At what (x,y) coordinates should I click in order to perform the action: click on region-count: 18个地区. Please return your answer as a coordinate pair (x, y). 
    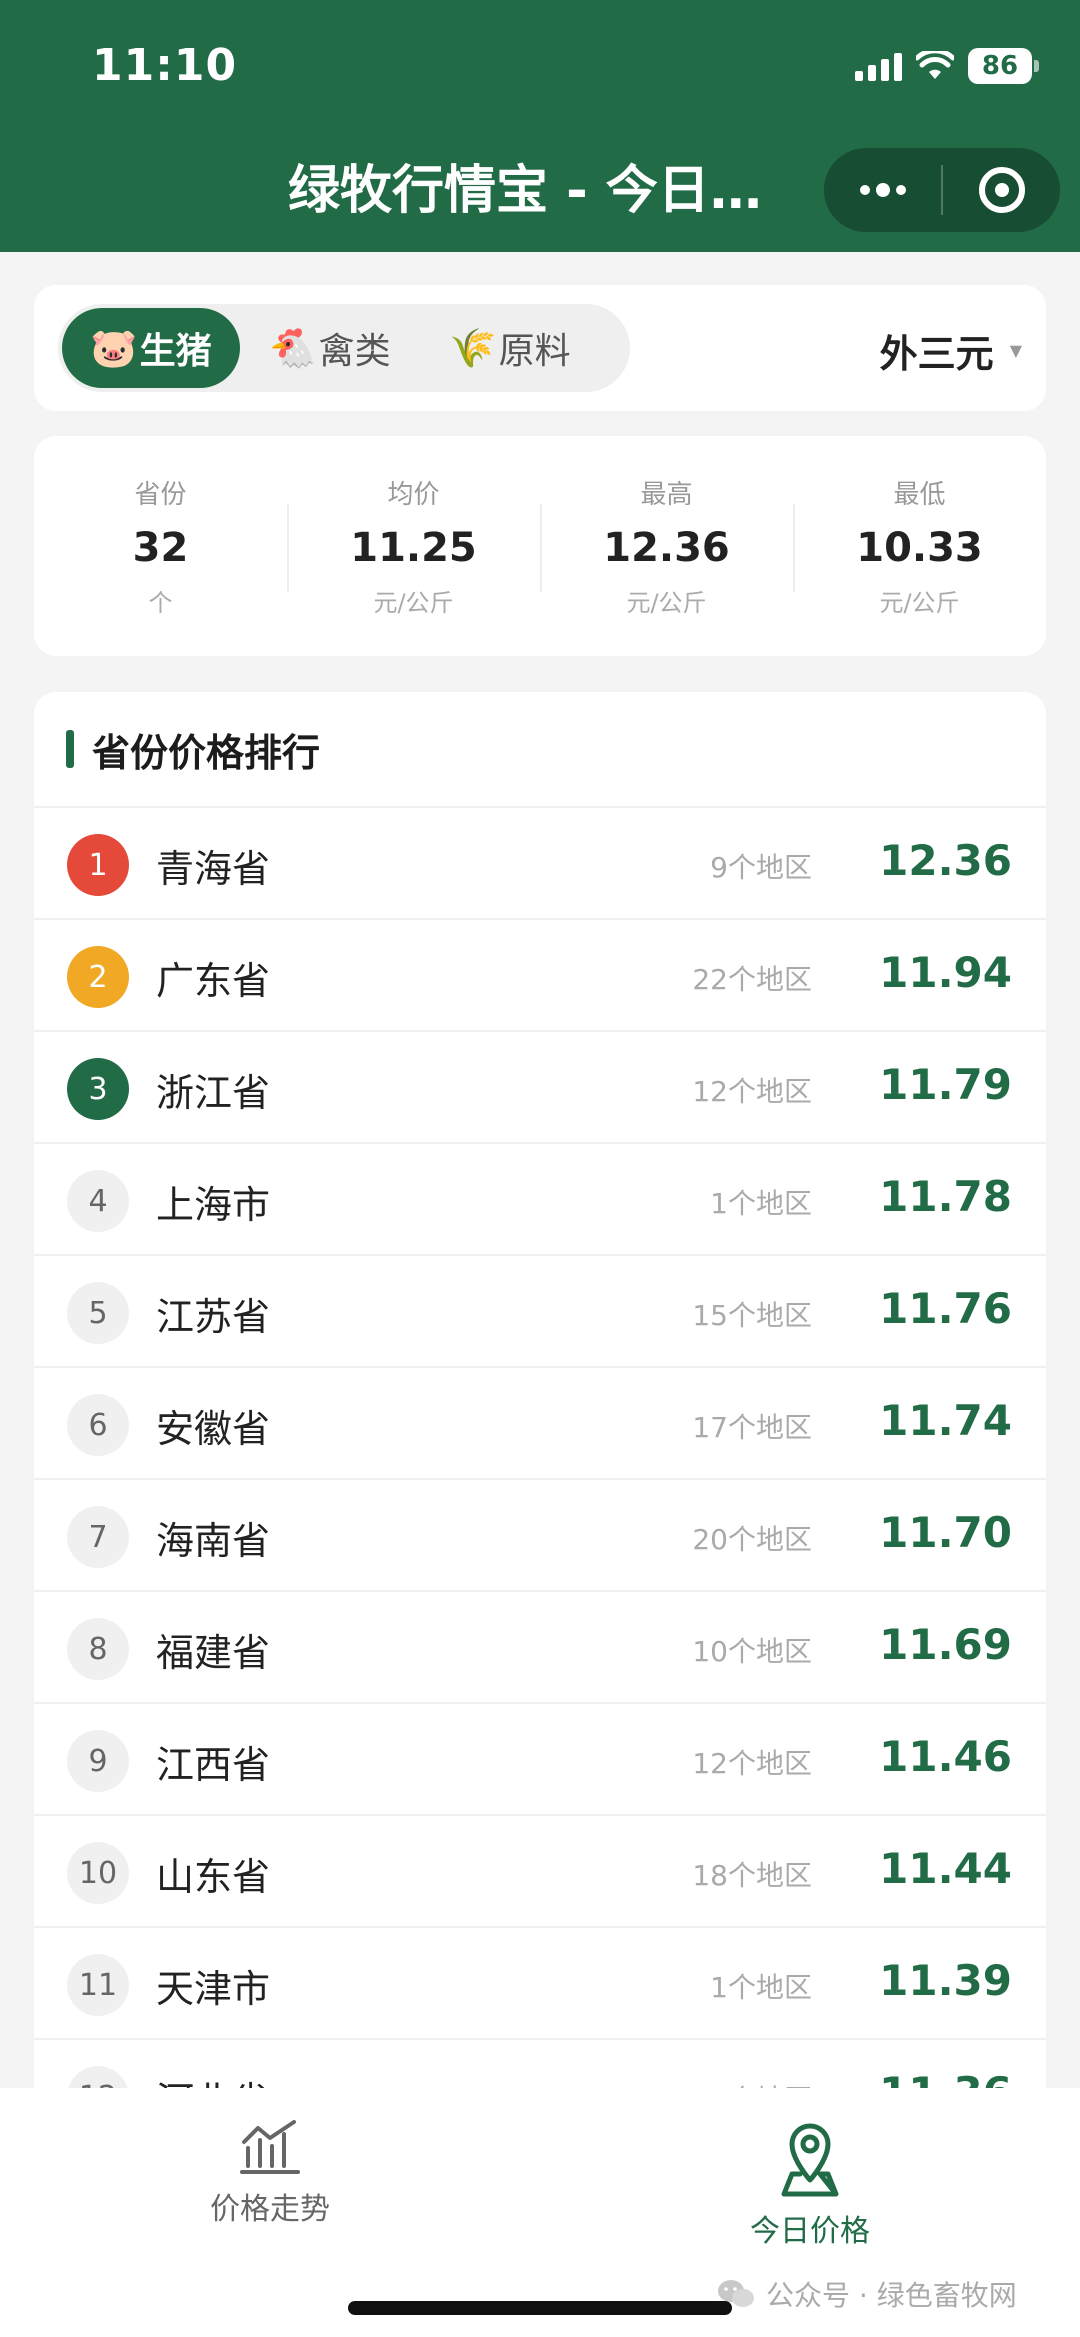
    Looking at the image, I should click on (752, 1875).